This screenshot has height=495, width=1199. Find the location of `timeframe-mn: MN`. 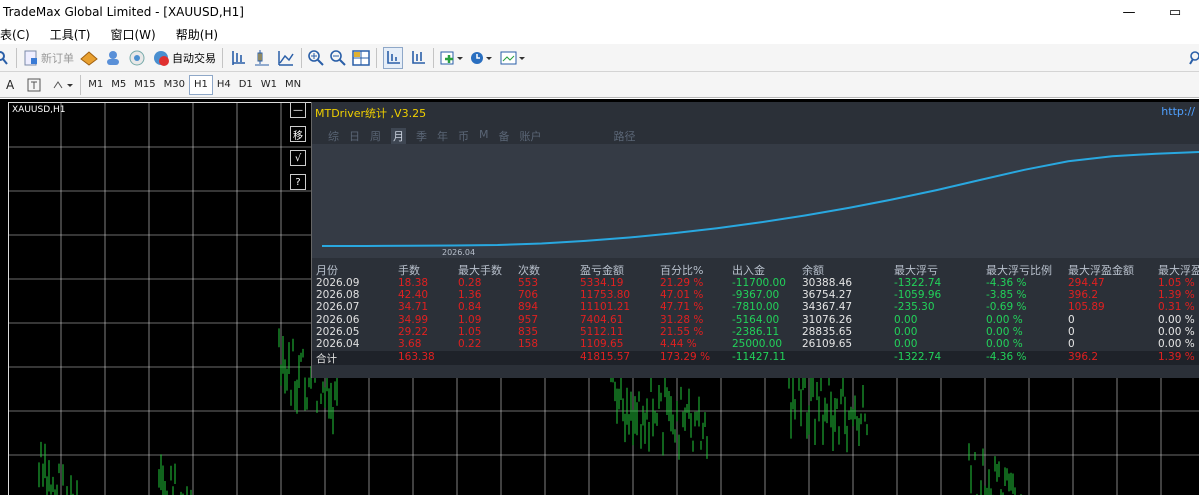

timeframe-mn: MN is located at coordinates (293, 85).